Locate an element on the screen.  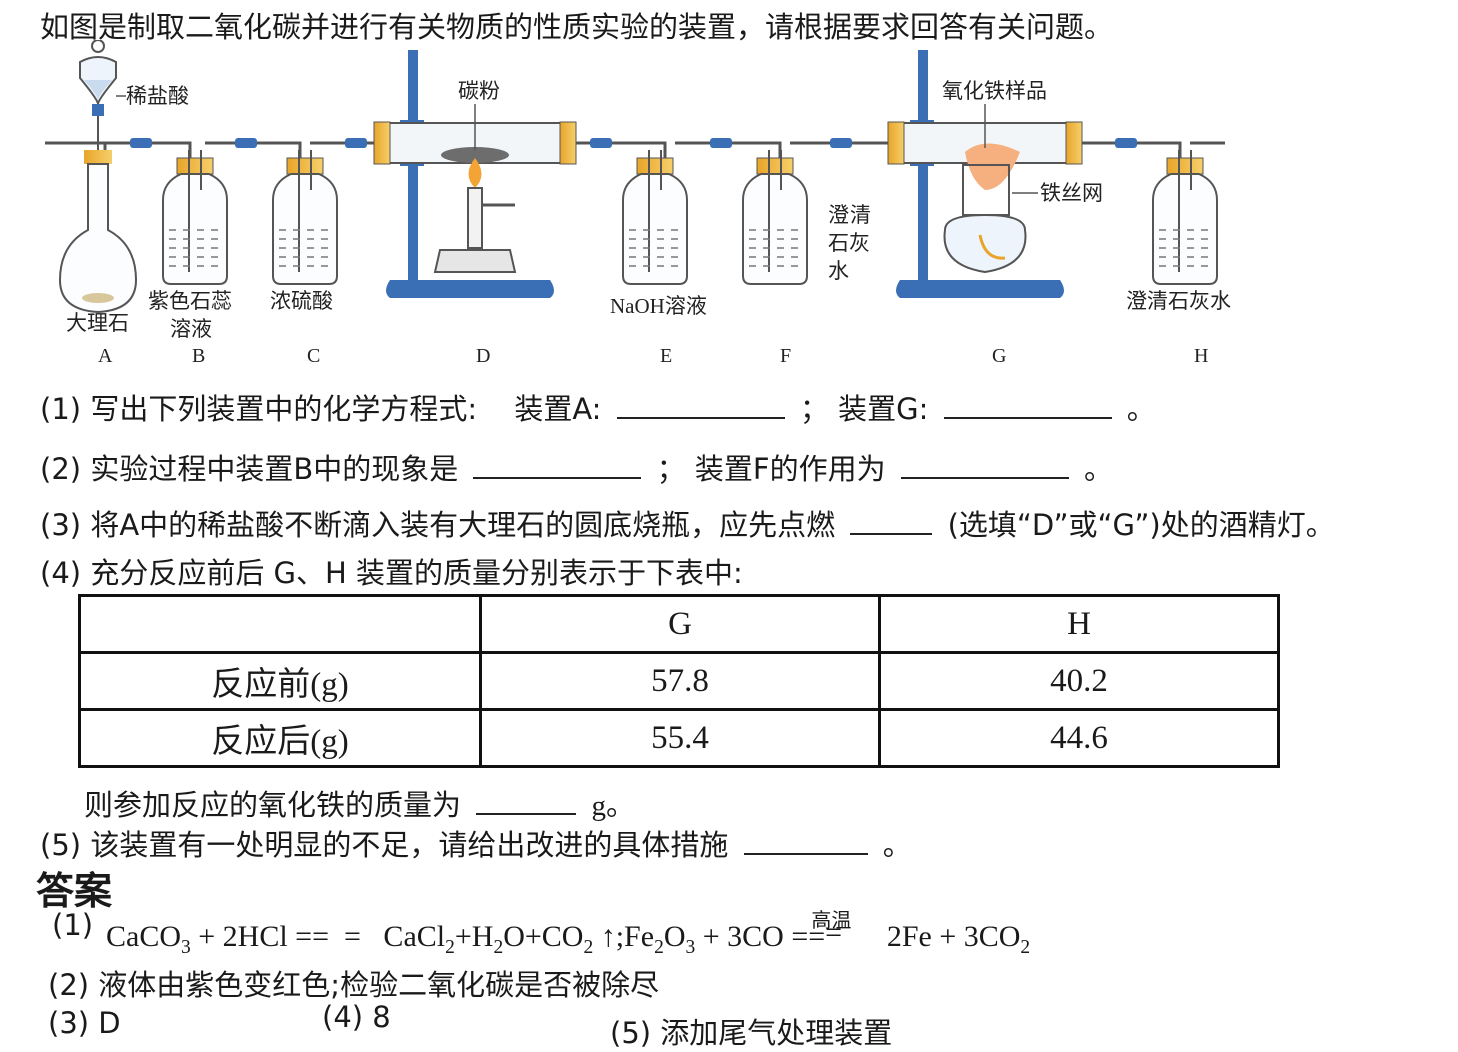
label-limewater-f-4: 水 is located at coordinates (838, 271).